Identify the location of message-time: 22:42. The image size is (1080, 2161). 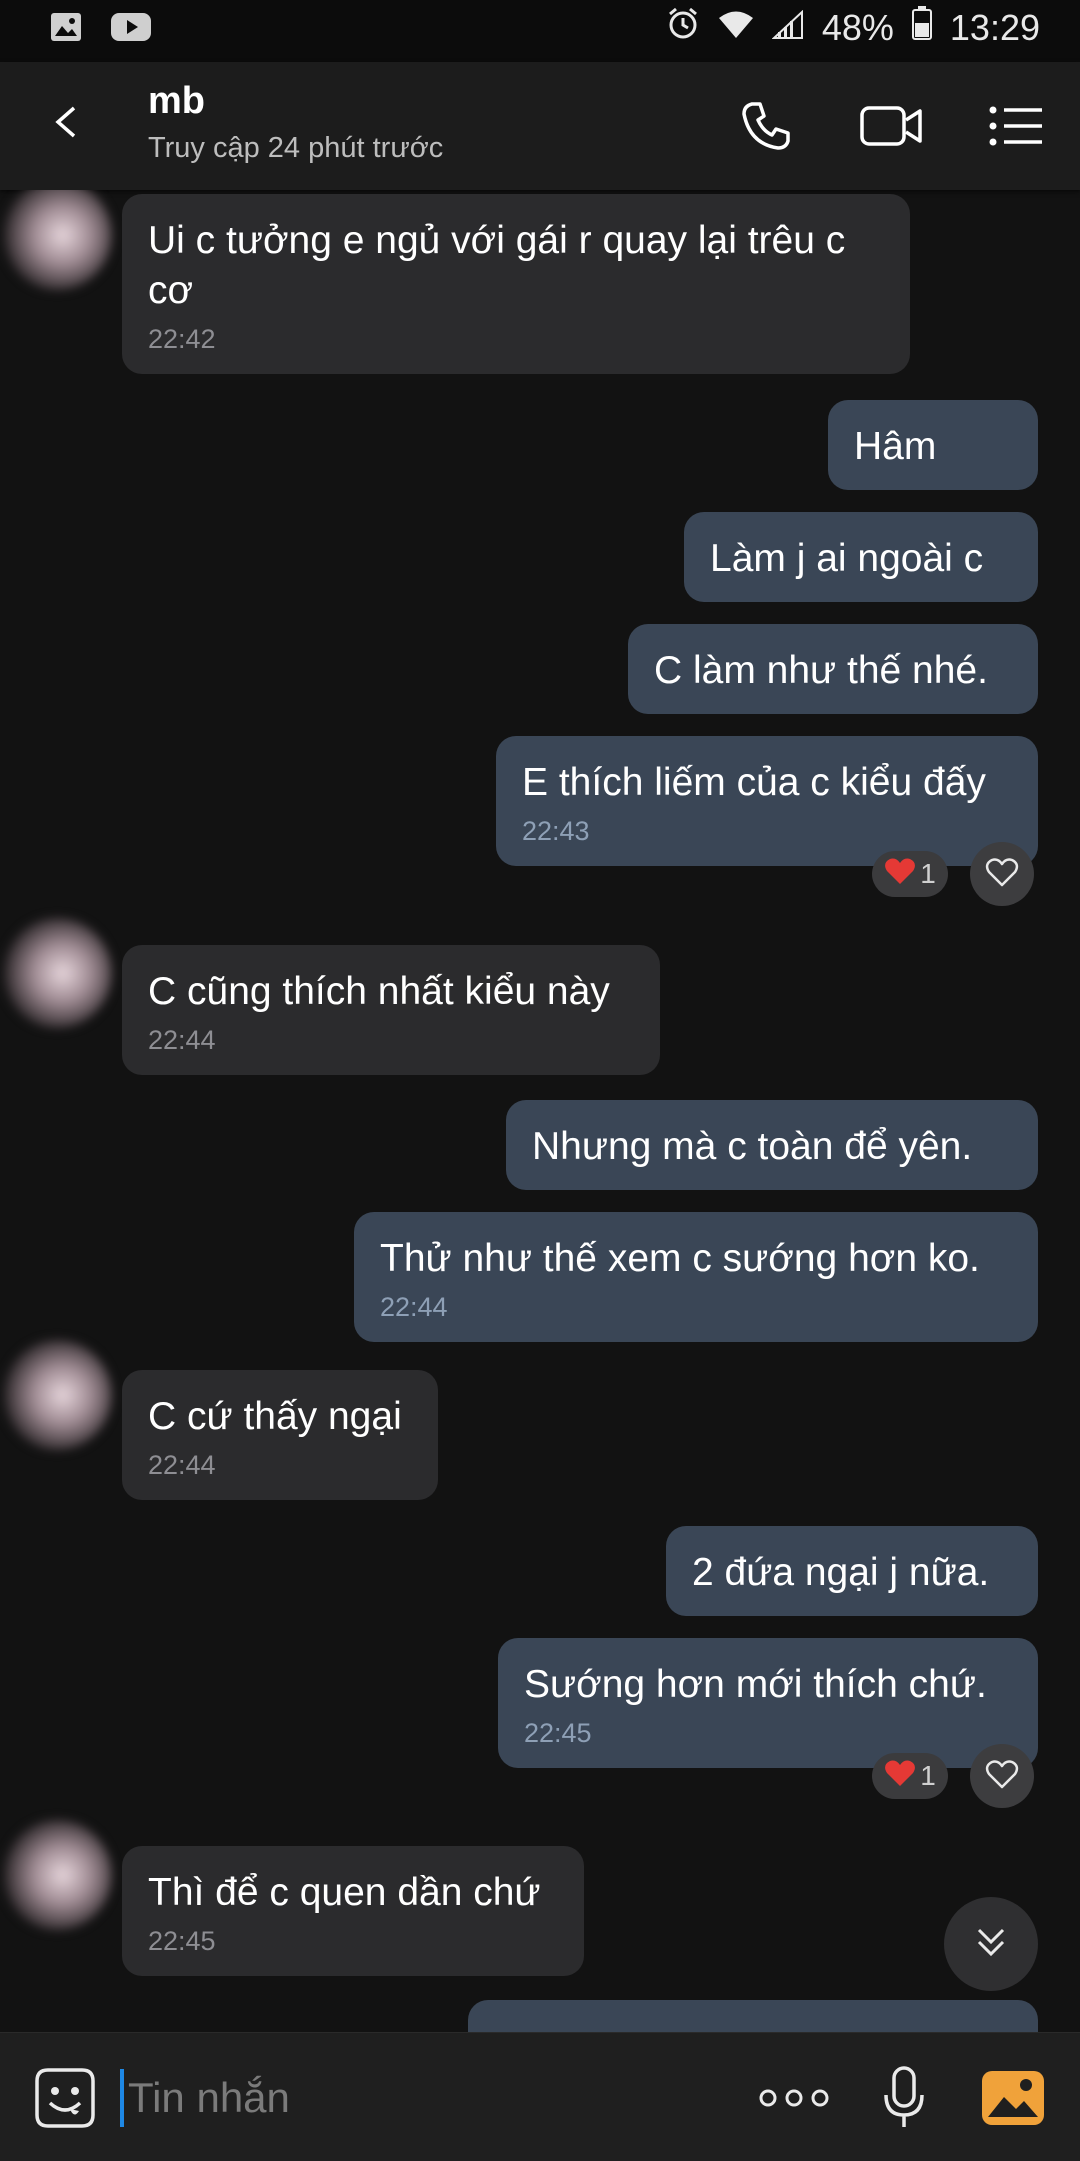
(182, 339).